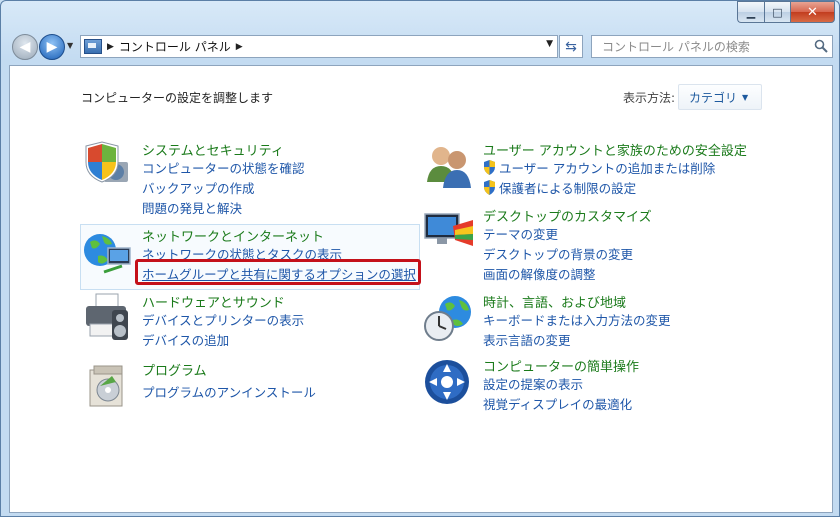 The image size is (840, 517). What do you see at coordinates (70, 45) in the screenshot?
I see `recent-pages-dropdown: ▼` at bounding box center [70, 45].